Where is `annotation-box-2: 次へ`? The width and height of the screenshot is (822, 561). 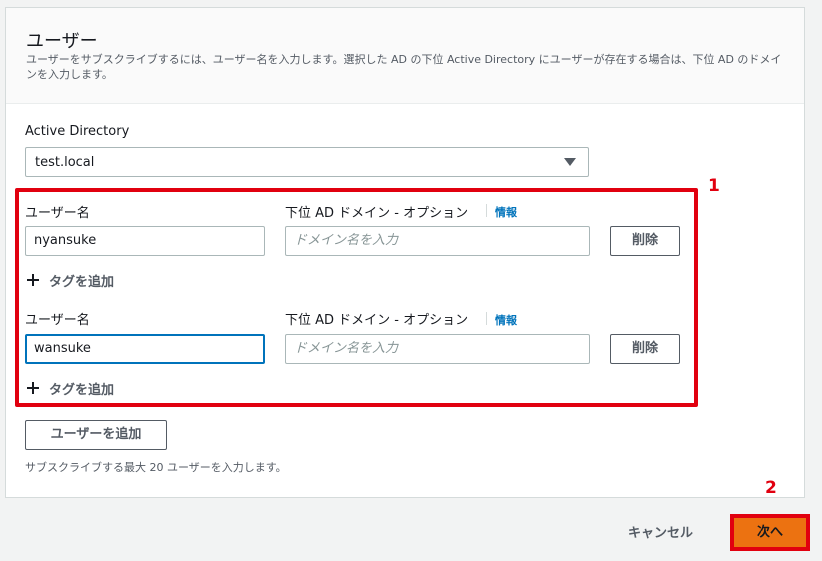
annotation-box-2: 次へ is located at coordinates (770, 532).